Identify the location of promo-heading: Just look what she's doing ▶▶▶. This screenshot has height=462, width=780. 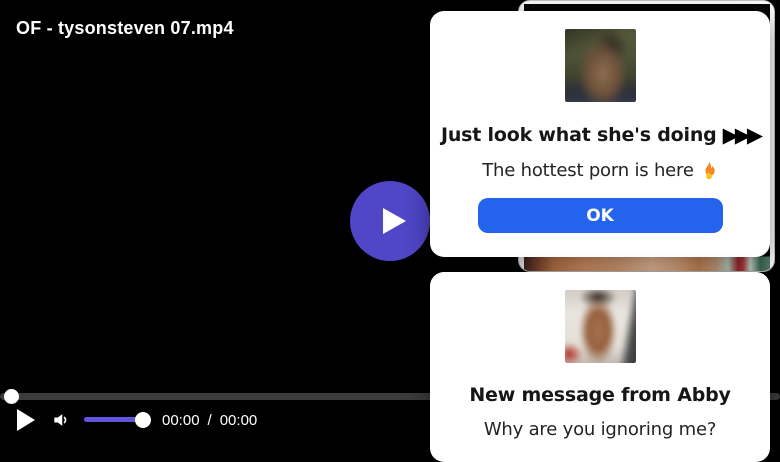
(602, 135).